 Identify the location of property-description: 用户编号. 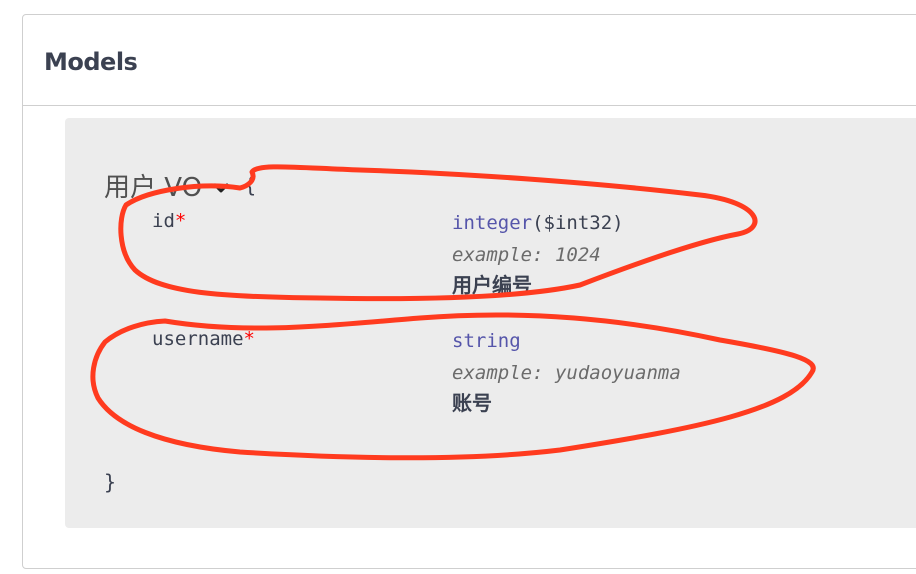
(492, 285).